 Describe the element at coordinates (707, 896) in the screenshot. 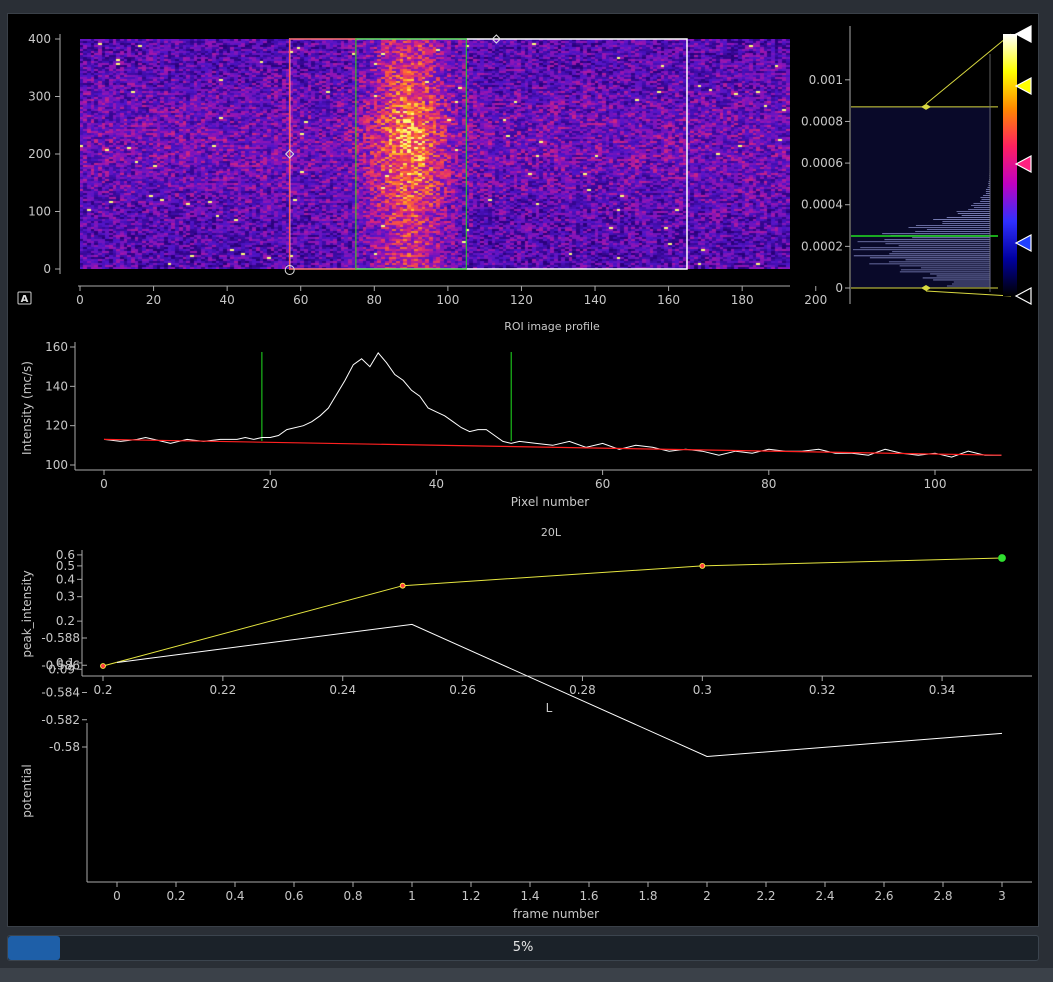

I see `x-tick-label: 2` at that location.